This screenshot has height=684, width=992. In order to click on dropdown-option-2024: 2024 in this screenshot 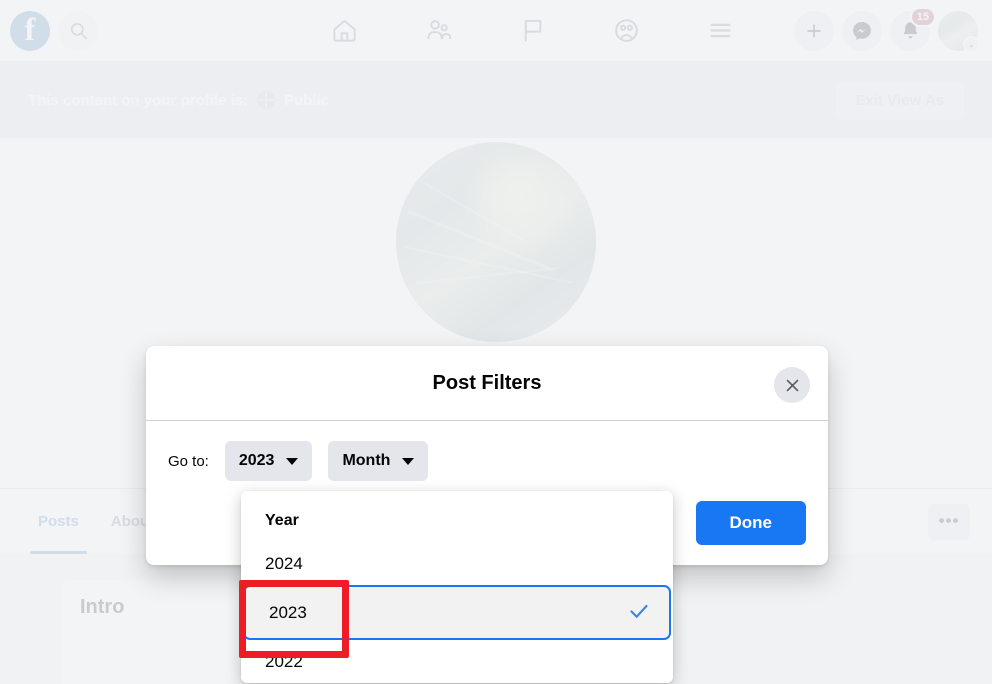, I will do `click(457, 563)`.